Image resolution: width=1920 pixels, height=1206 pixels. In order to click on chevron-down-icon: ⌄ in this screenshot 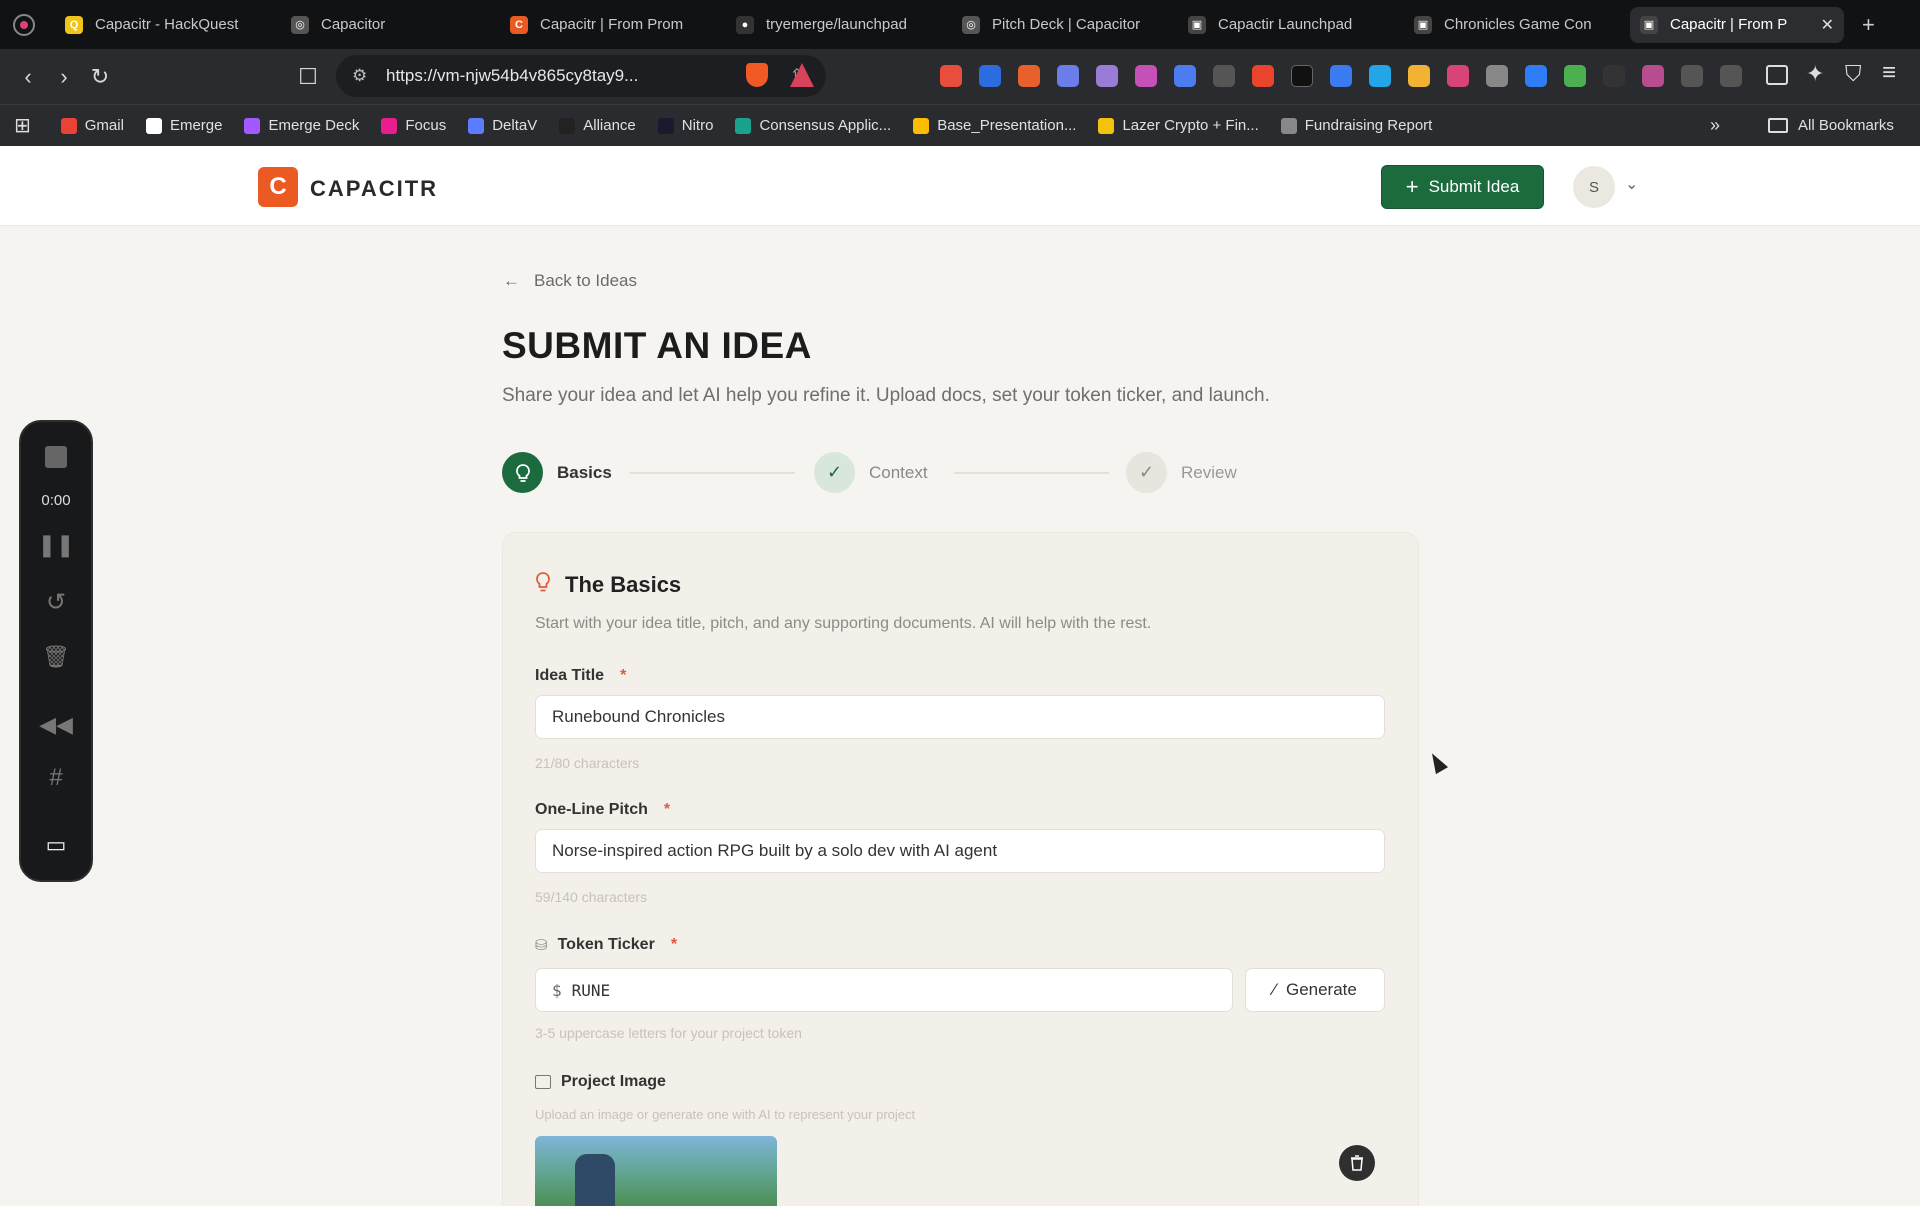, I will do `click(1631, 184)`.